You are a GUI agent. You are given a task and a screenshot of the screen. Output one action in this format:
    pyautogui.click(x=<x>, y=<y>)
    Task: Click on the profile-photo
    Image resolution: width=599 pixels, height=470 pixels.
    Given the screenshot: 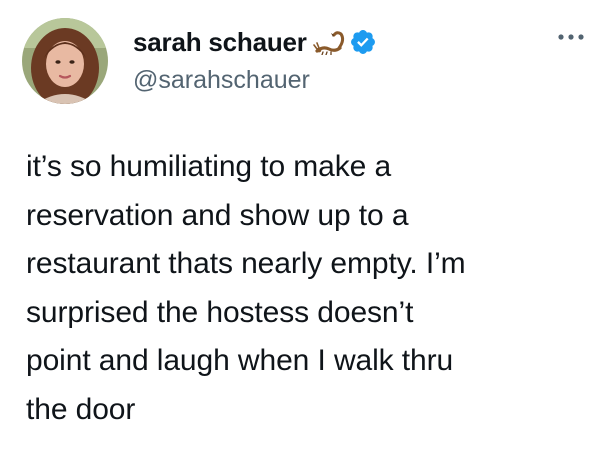 What is the action you would take?
    pyautogui.click(x=65, y=61)
    